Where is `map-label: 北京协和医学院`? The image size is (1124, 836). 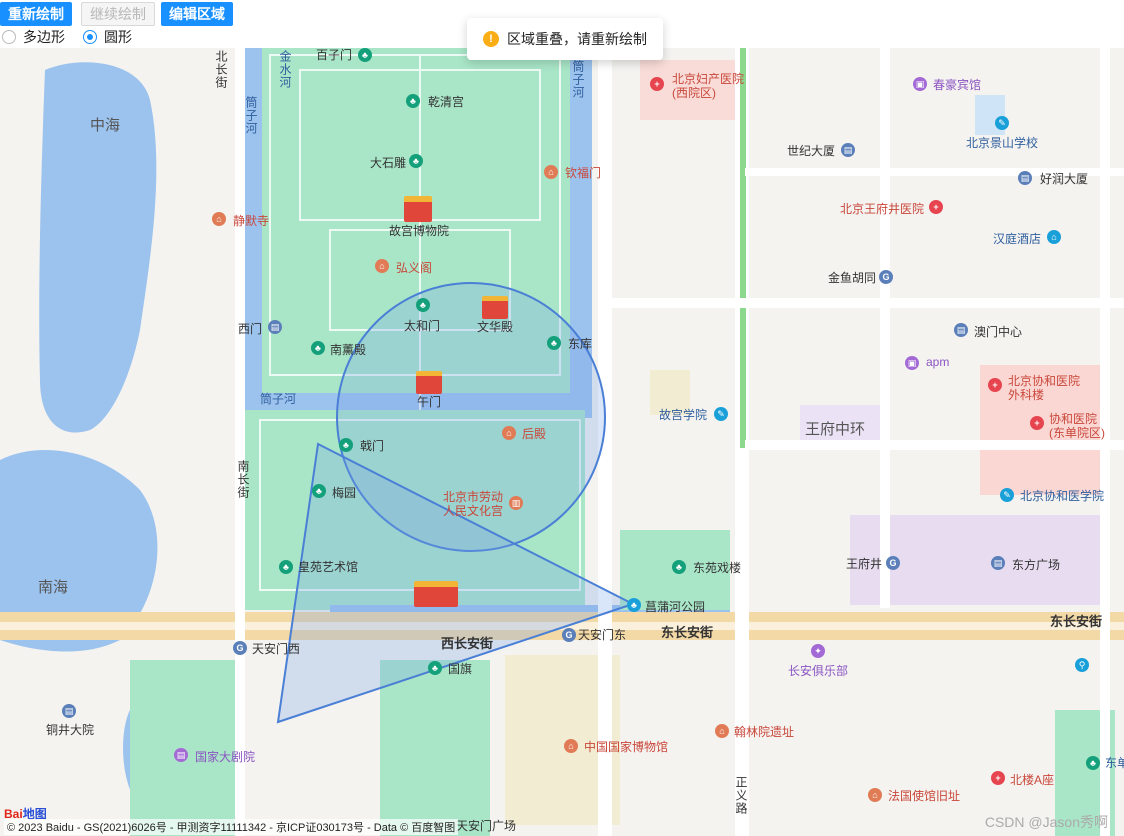 map-label: 北京协和医学院 is located at coordinates (1062, 496).